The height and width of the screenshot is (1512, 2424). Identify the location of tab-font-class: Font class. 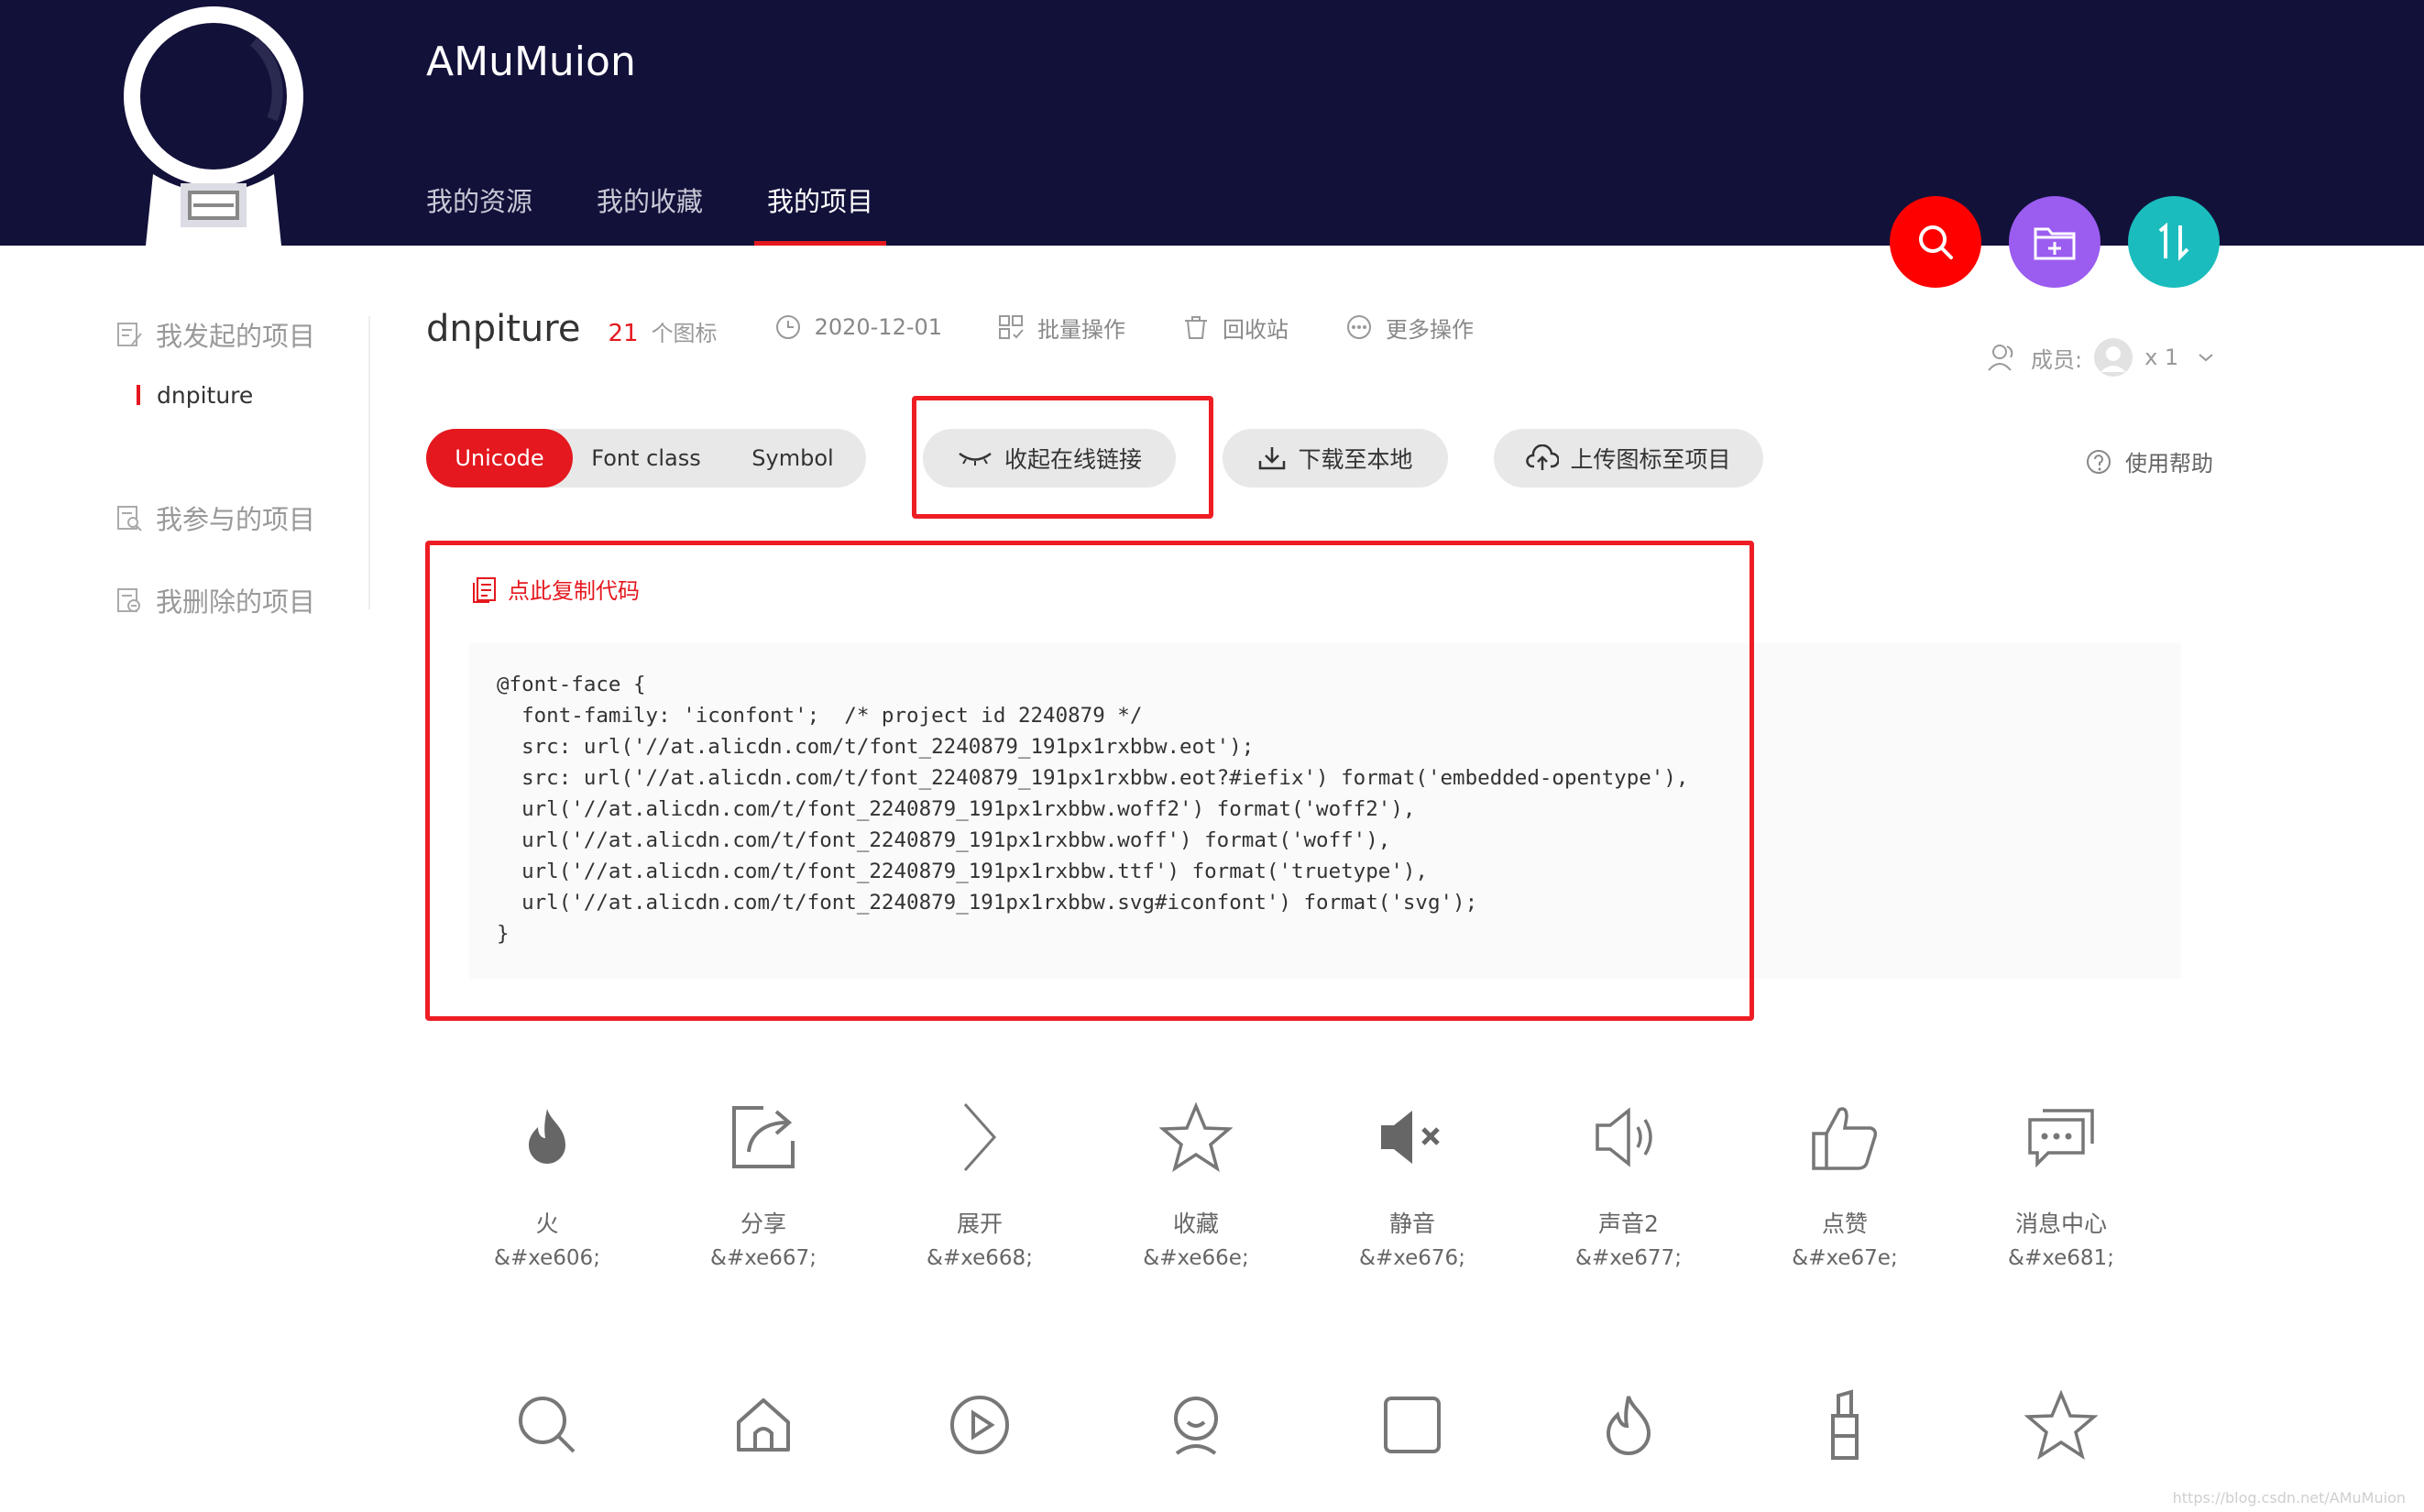
(646, 458).